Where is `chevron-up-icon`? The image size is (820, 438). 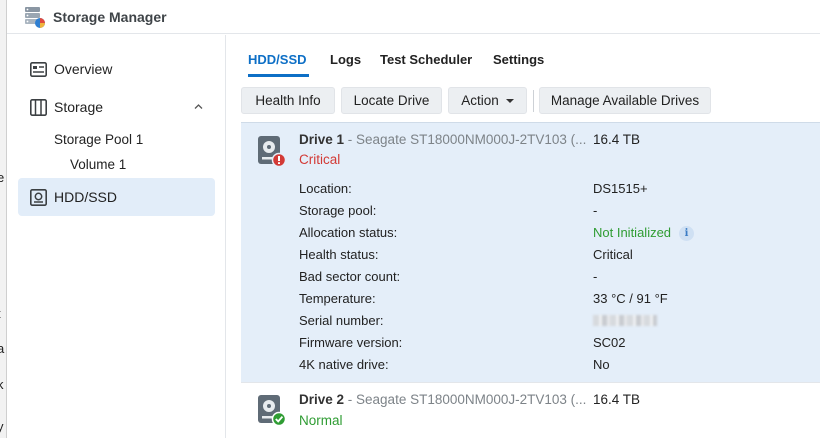
chevron-up-icon is located at coordinates (198, 106).